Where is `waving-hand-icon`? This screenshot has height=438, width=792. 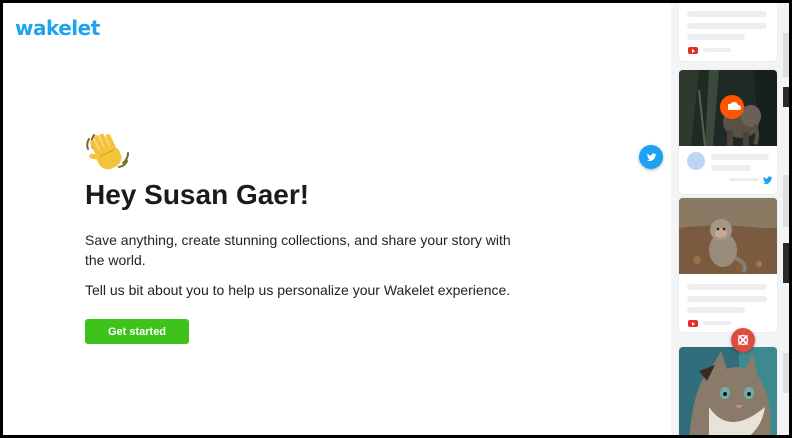
waving-hand-icon is located at coordinates (107, 151).